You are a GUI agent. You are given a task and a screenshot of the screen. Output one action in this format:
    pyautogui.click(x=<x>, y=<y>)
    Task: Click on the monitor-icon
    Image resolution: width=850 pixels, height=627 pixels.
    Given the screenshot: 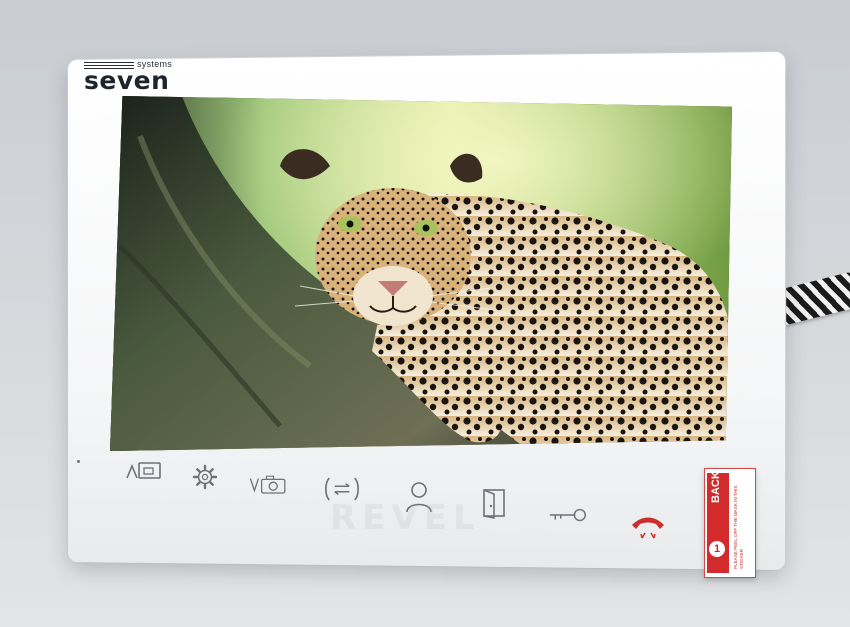 What is the action you would take?
    pyautogui.click(x=143, y=470)
    